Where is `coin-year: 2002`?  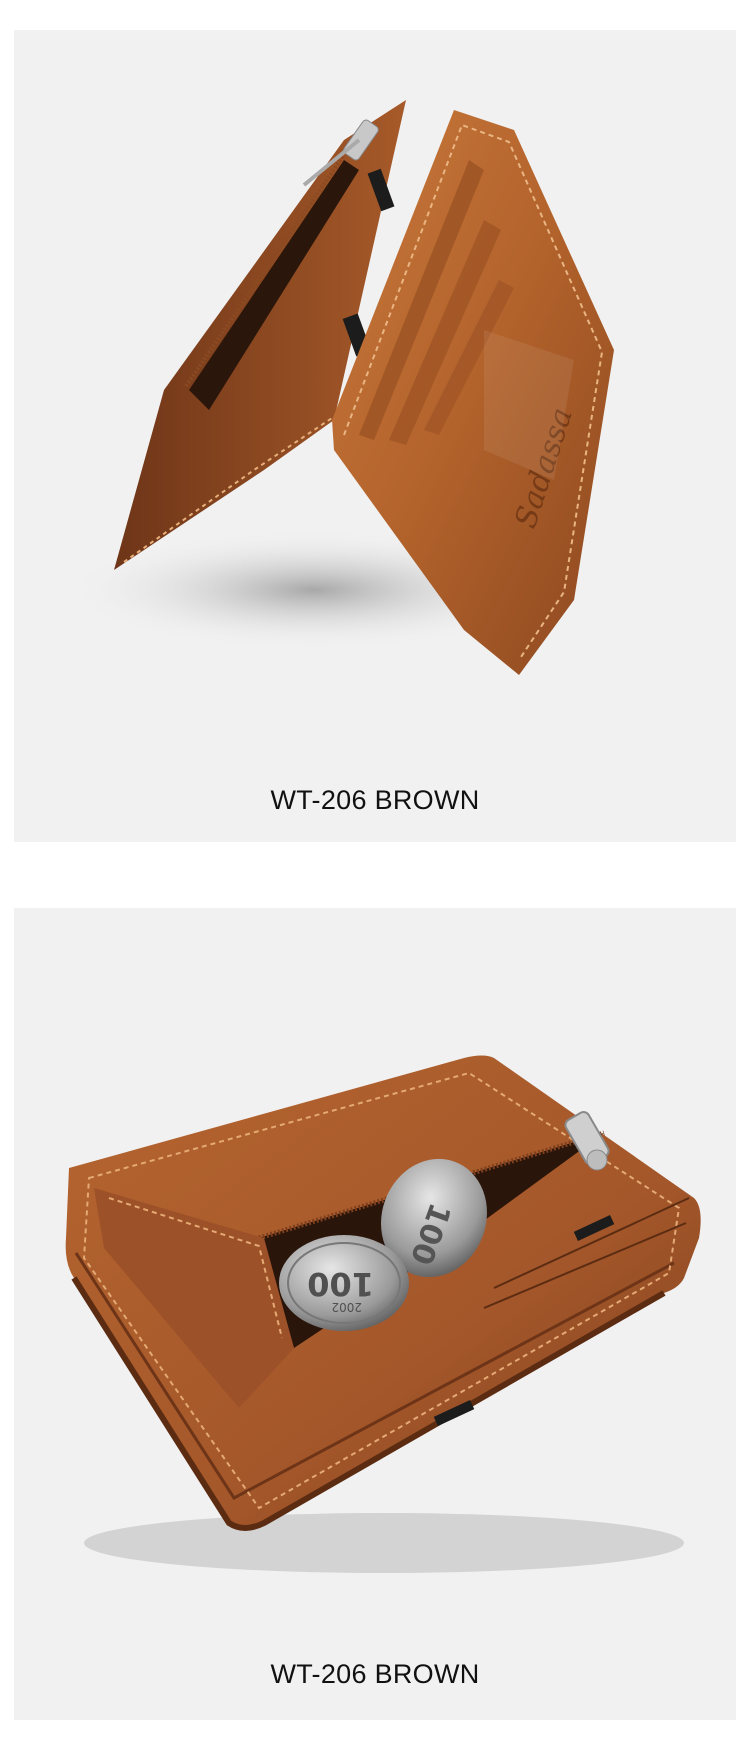 coin-year: 2002 is located at coordinates (346, 1307).